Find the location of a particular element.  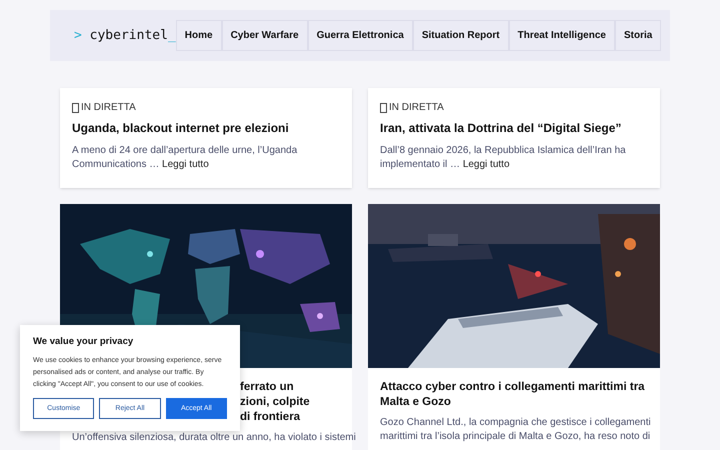

card-title: Uganda, blackout internet pre elezioni is located at coordinates (181, 128).